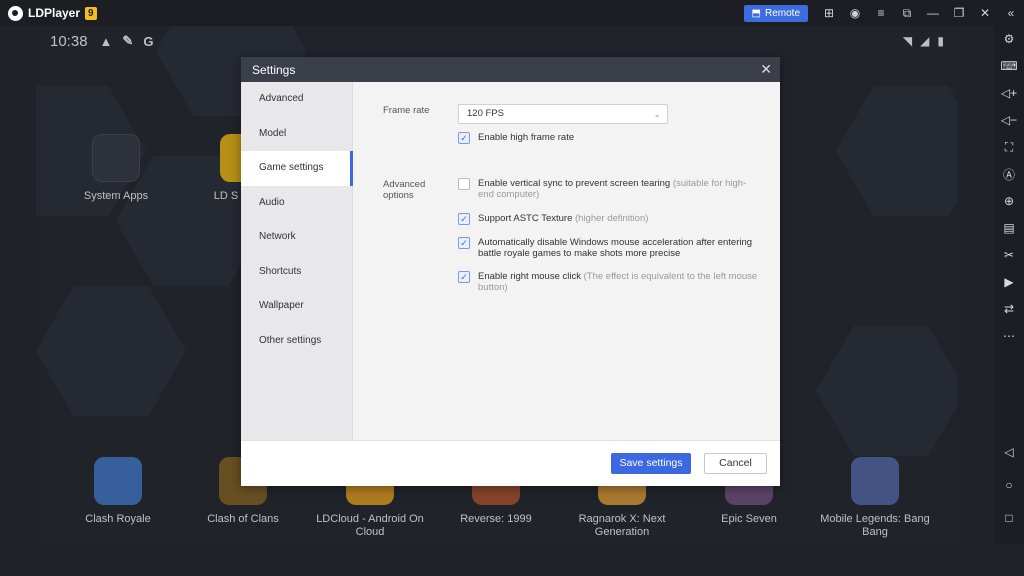  Describe the element at coordinates (855, 13) in the screenshot. I see `account-icon: ◉` at that location.